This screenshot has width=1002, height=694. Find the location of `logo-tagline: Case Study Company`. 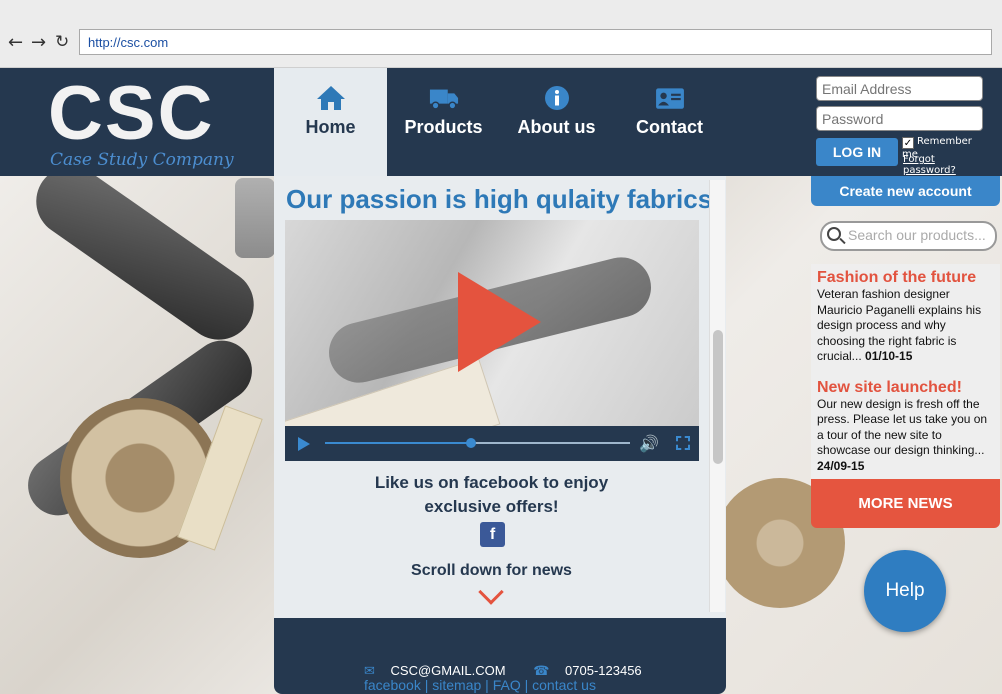

logo-tagline: Case Study Company is located at coordinates (142, 160).